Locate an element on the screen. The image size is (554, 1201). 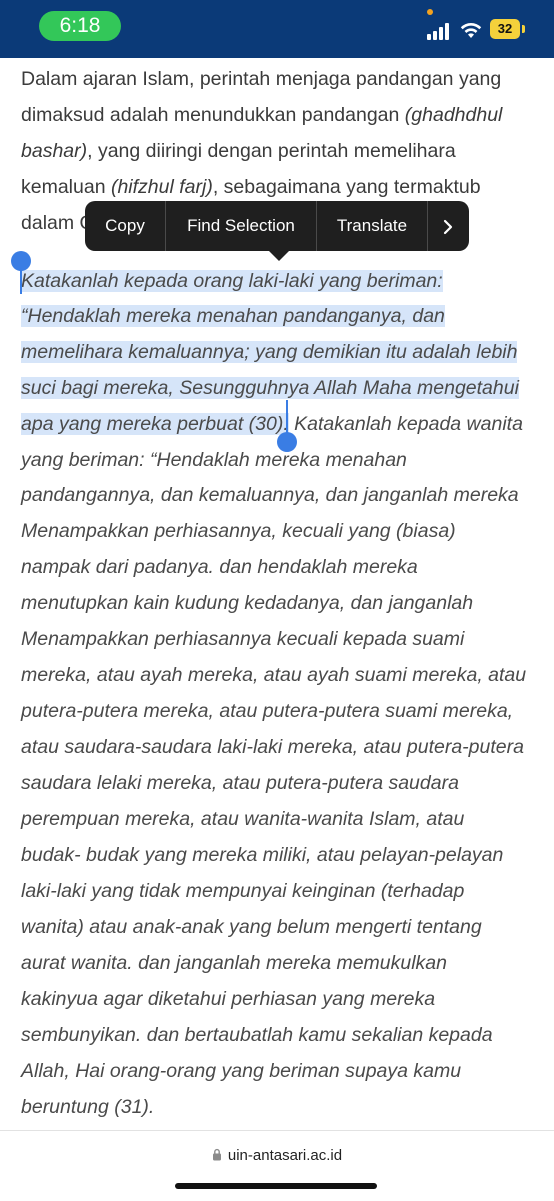
find-selection-button: Find Selection is located at coordinates (241, 226).